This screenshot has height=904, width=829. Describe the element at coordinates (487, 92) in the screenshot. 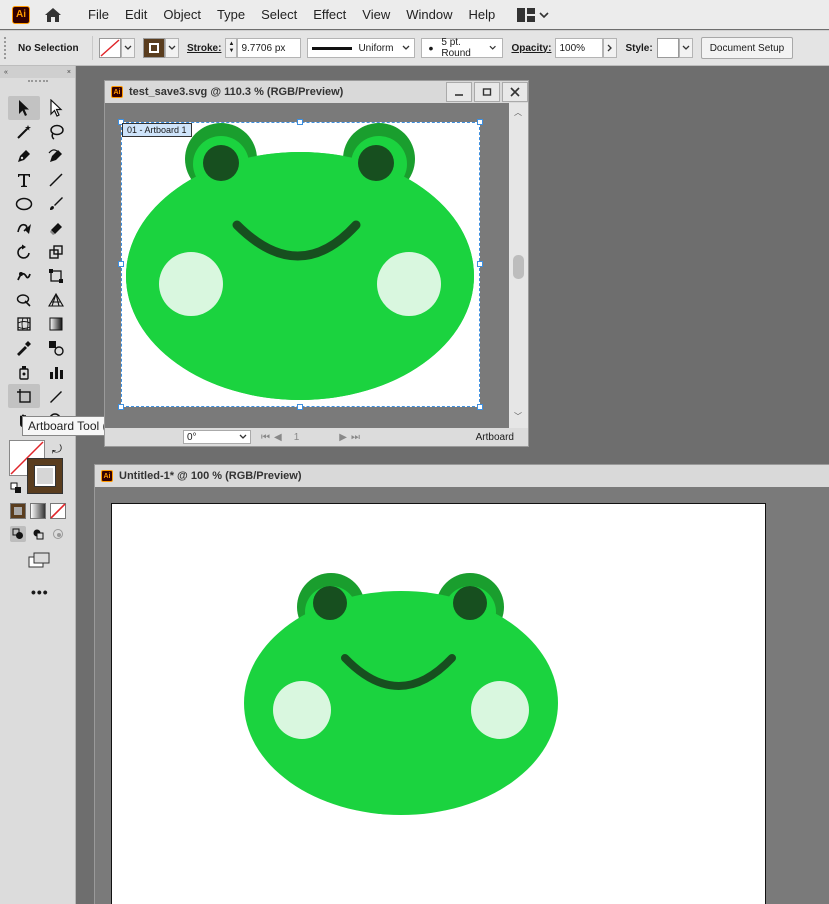

I see `restore-button` at that location.